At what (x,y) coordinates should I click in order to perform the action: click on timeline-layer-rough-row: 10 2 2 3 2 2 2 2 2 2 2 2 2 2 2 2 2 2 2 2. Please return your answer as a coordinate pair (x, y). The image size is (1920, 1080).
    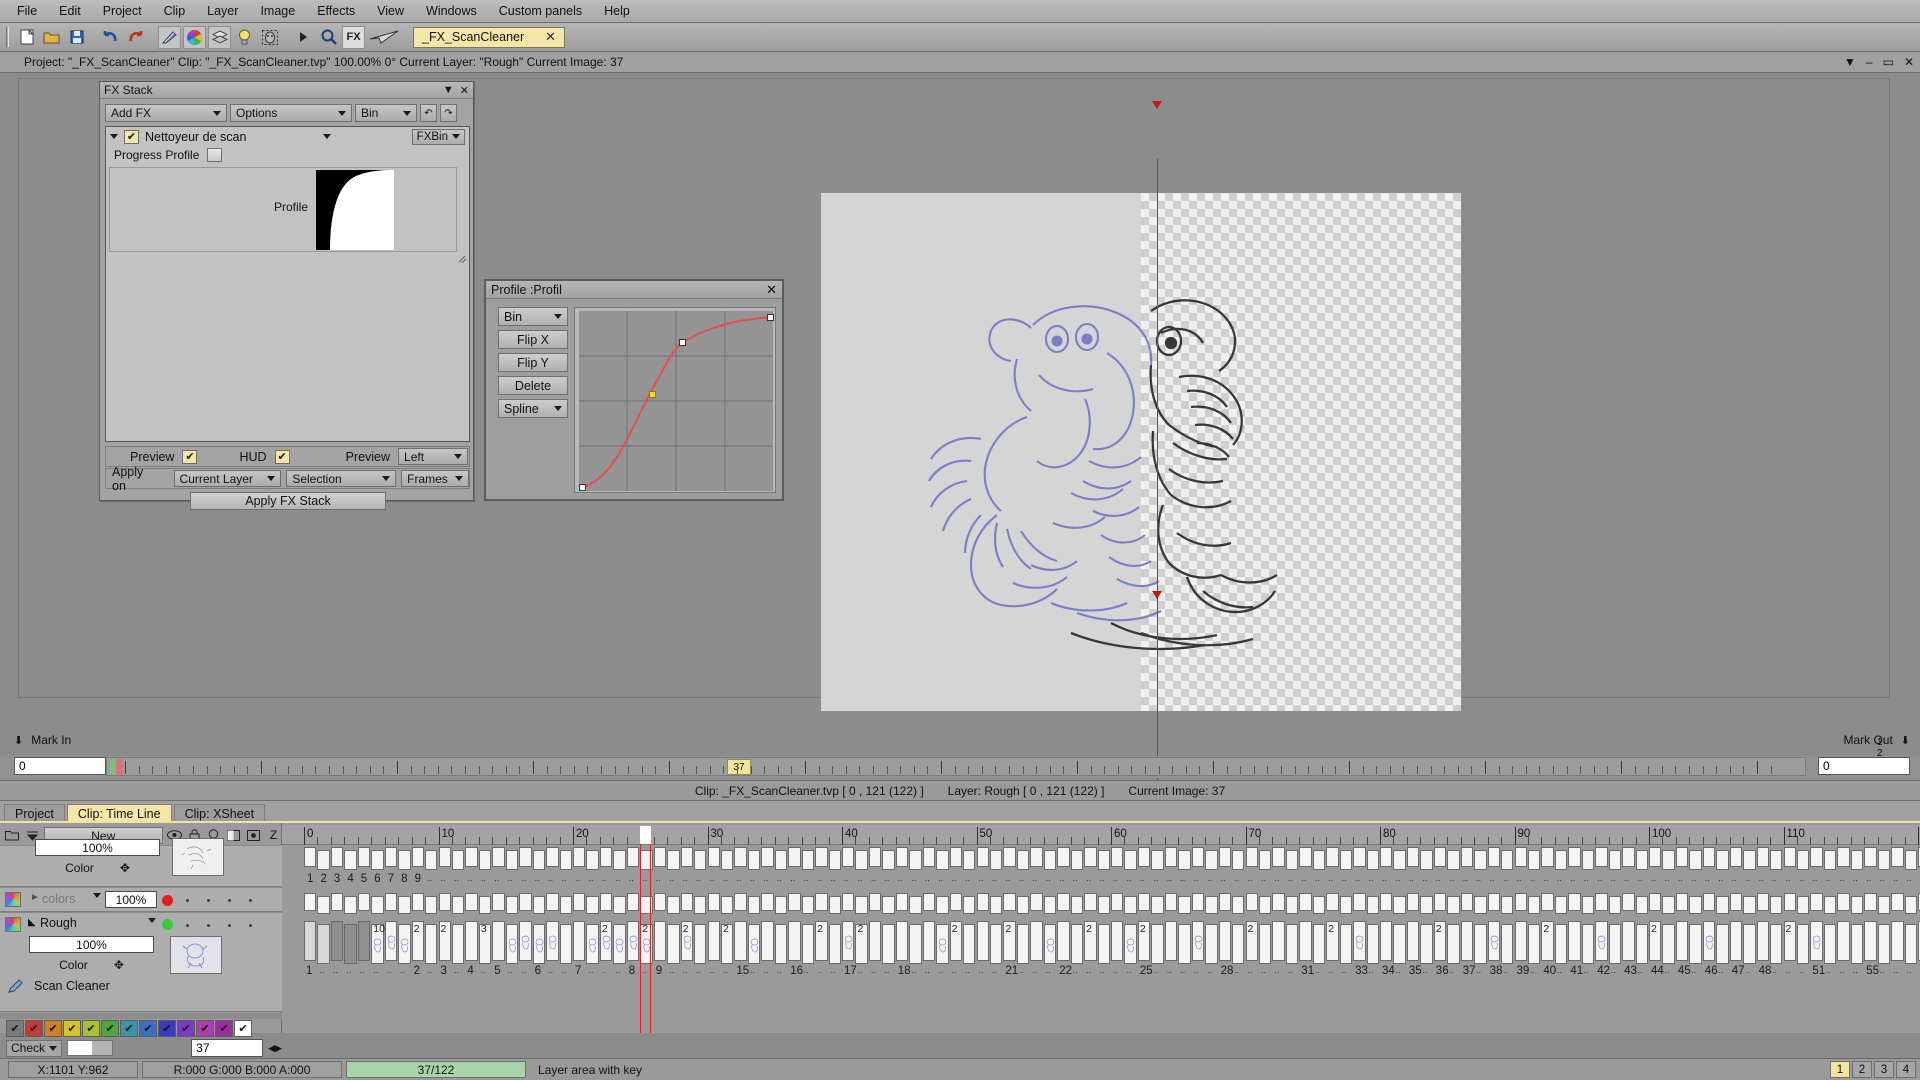
    Looking at the image, I should click on (1101, 942).